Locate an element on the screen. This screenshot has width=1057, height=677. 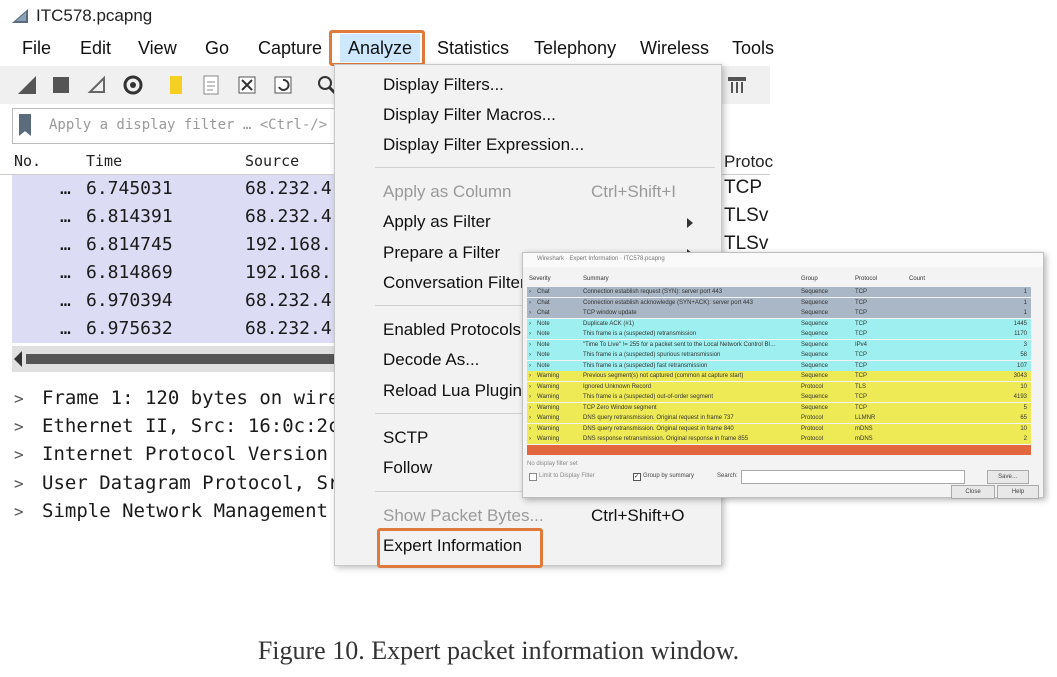
expert-col-severity: Severity is located at coordinates (540, 279).